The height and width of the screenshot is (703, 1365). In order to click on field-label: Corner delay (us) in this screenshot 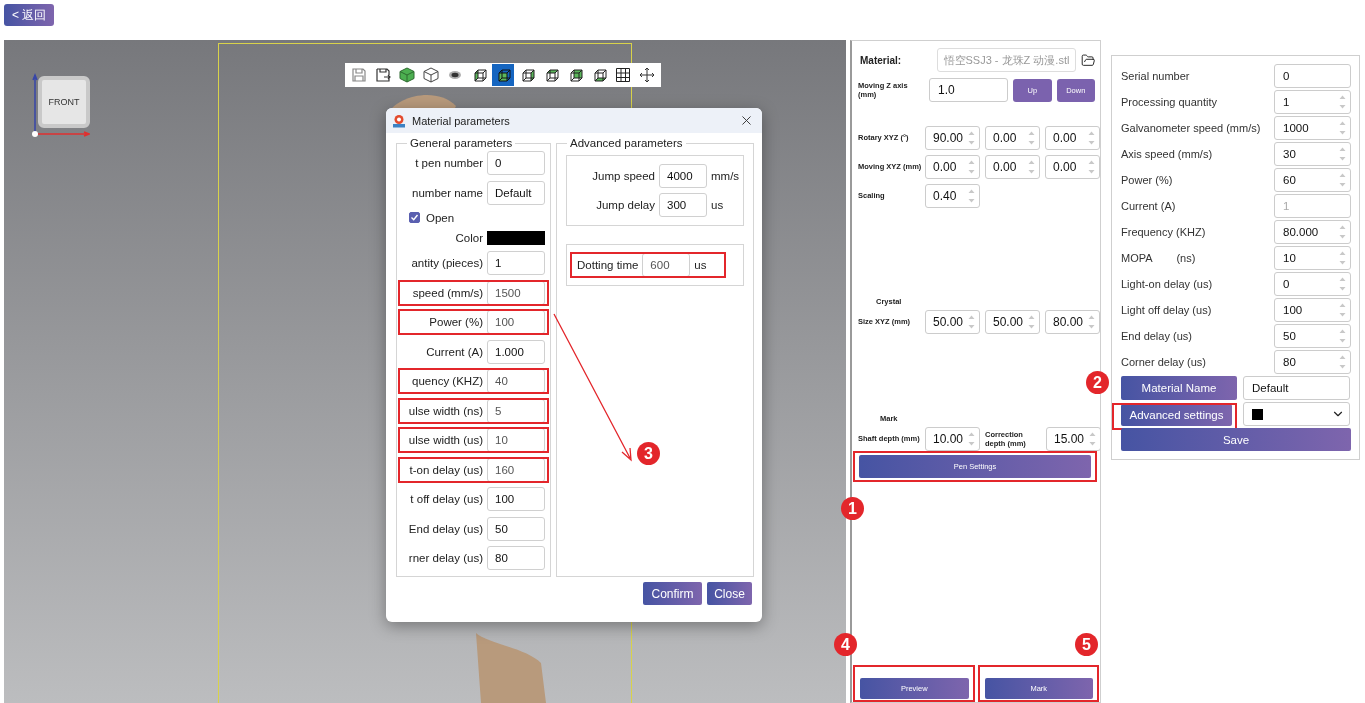, I will do `click(1164, 362)`.